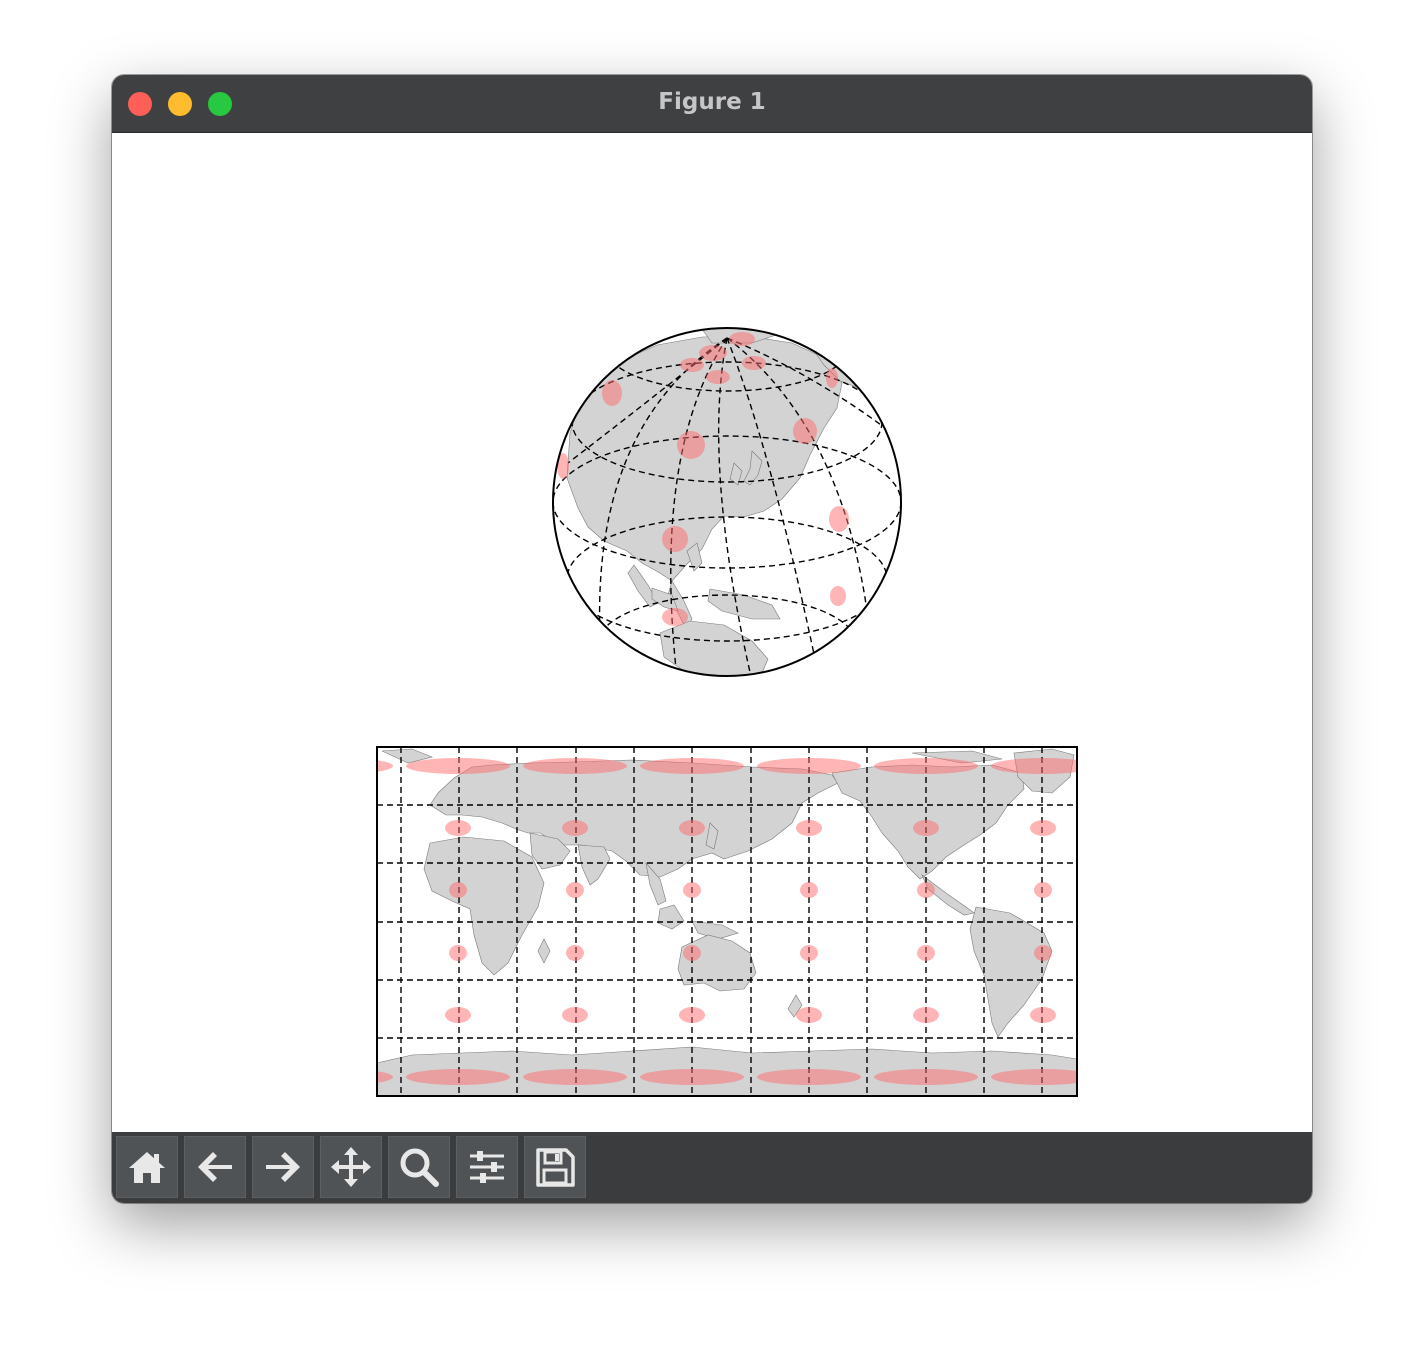 Image resolution: width=1424 pixels, height=1352 pixels. What do you see at coordinates (727, 502) in the screenshot?
I see `globe-map` at bounding box center [727, 502].